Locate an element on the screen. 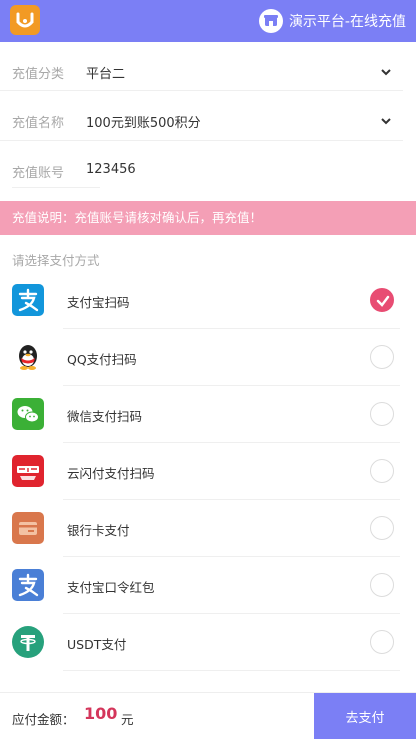 The width and height of the screenshot is (416, 739). name-label: 充值名称 is located at coordinates (38, 123).